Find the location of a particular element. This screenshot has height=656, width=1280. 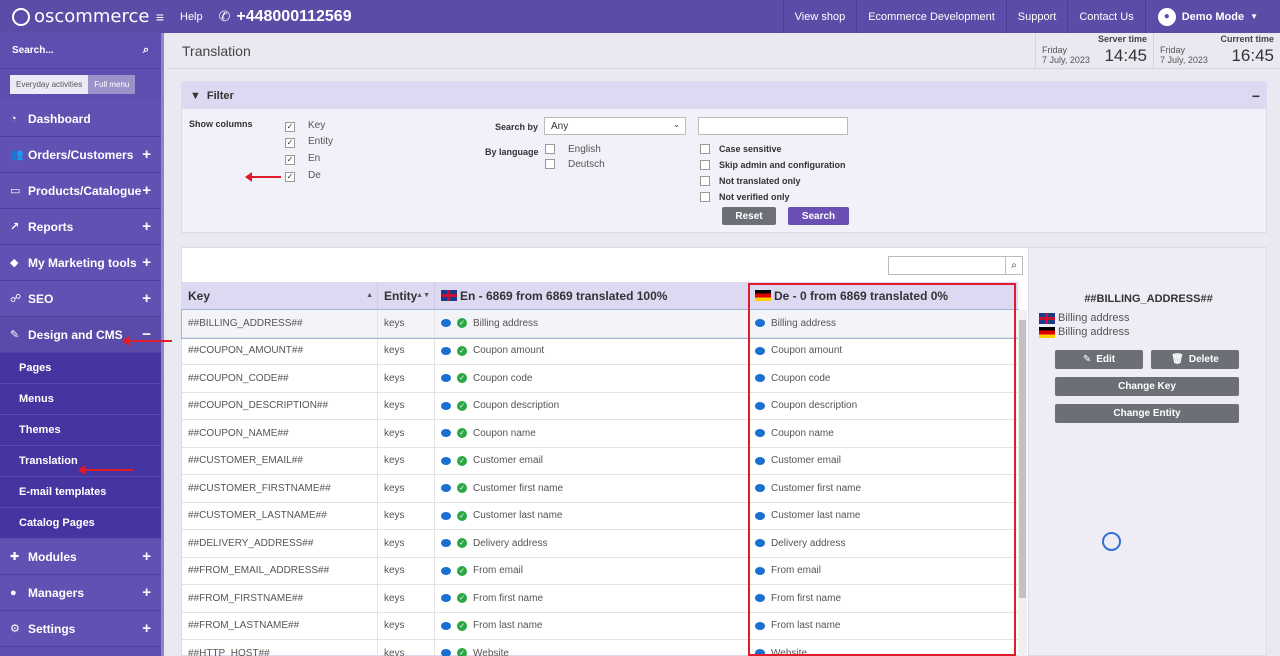

logo: oscommerce ≡ is located at coordinates (85, 16).